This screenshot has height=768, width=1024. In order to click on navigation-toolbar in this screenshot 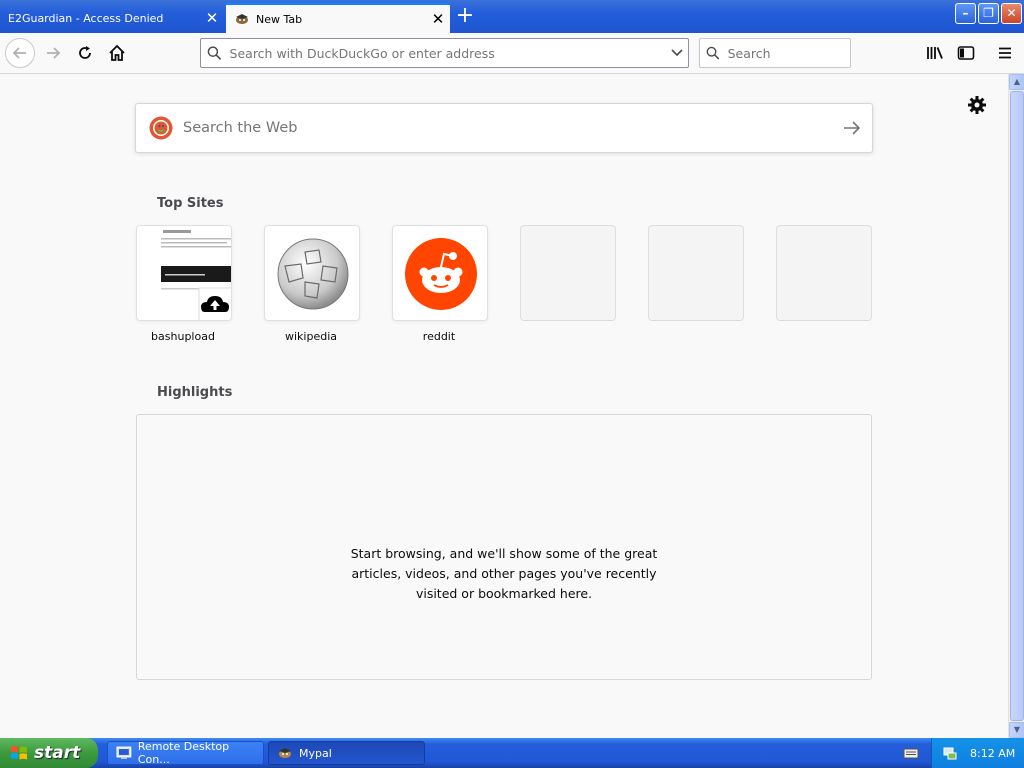, I will do `click(512, 53)`.